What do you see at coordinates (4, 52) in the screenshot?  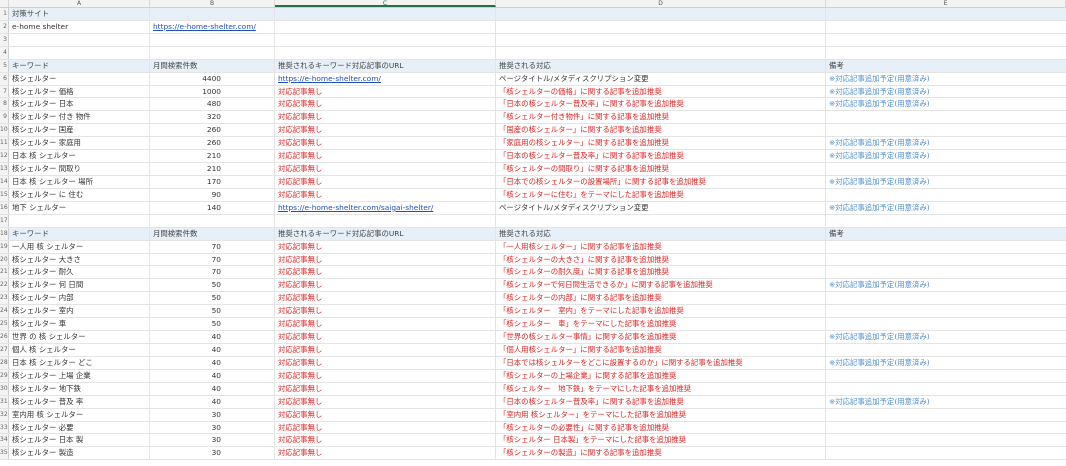 I see `row-number: 4` at bounding box center [4, 52].